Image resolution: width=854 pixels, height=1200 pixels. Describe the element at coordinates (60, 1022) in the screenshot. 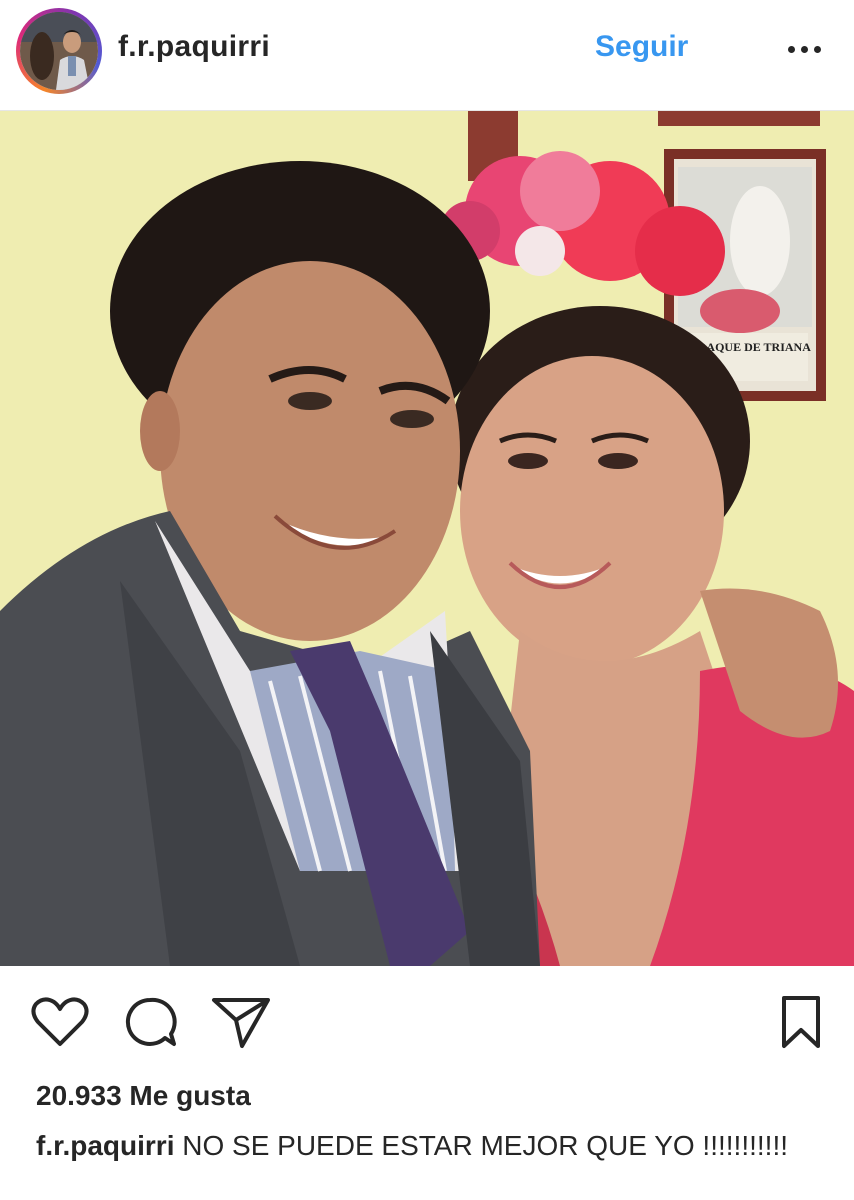

I see `heart-icon` at that location.